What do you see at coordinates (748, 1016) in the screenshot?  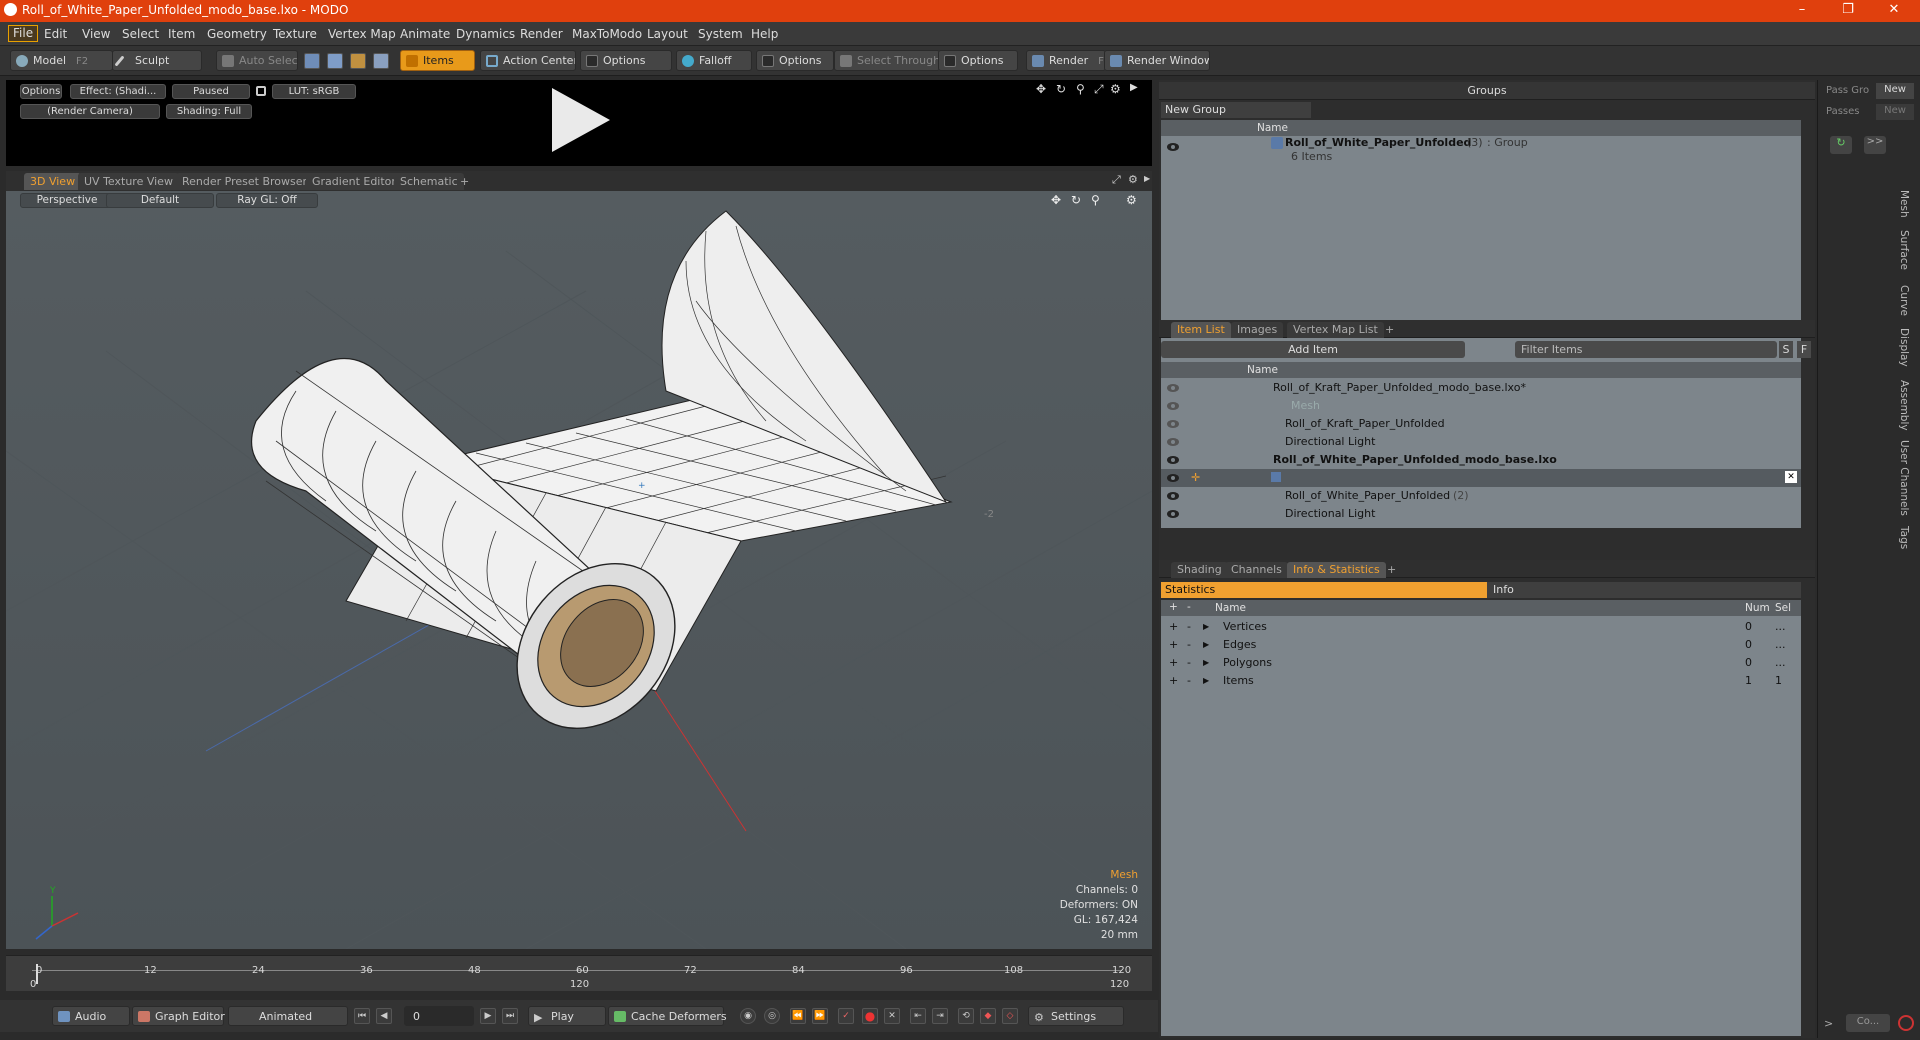 I see `key-icon: ◉` at bounding box center [748, 1016].